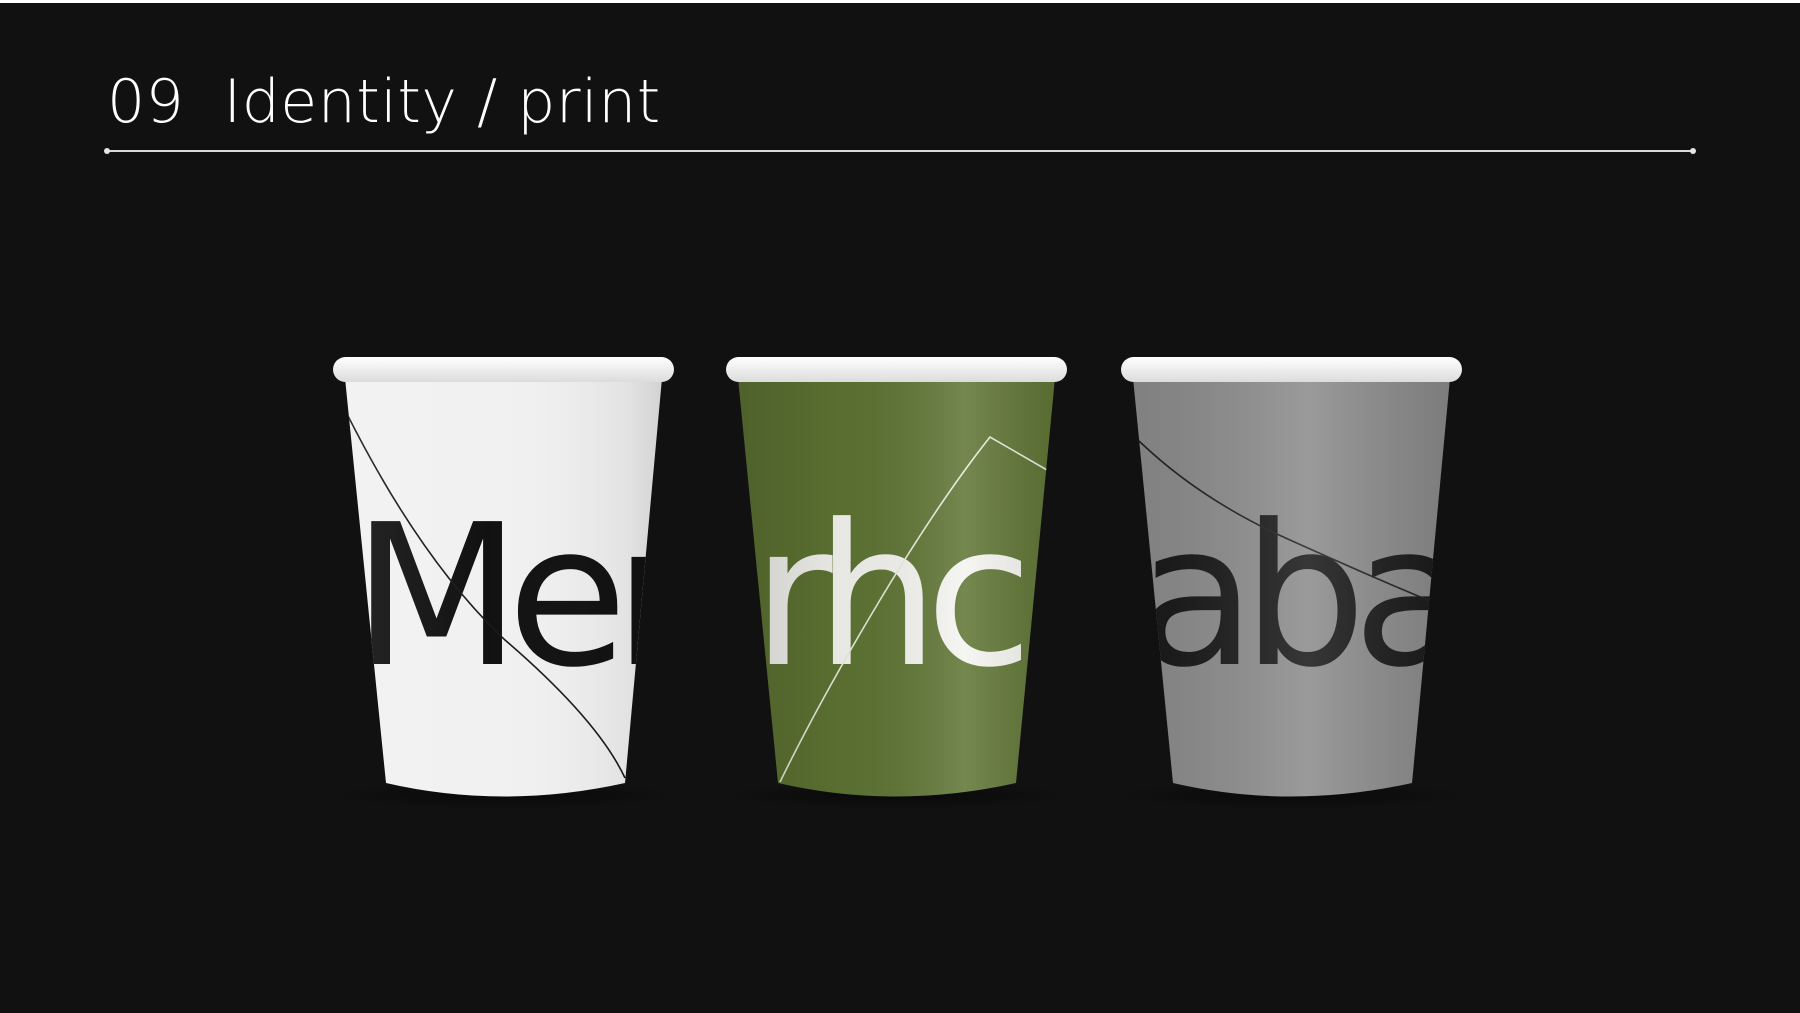  I want to click on cup-white: Mer, so click(503, 577).